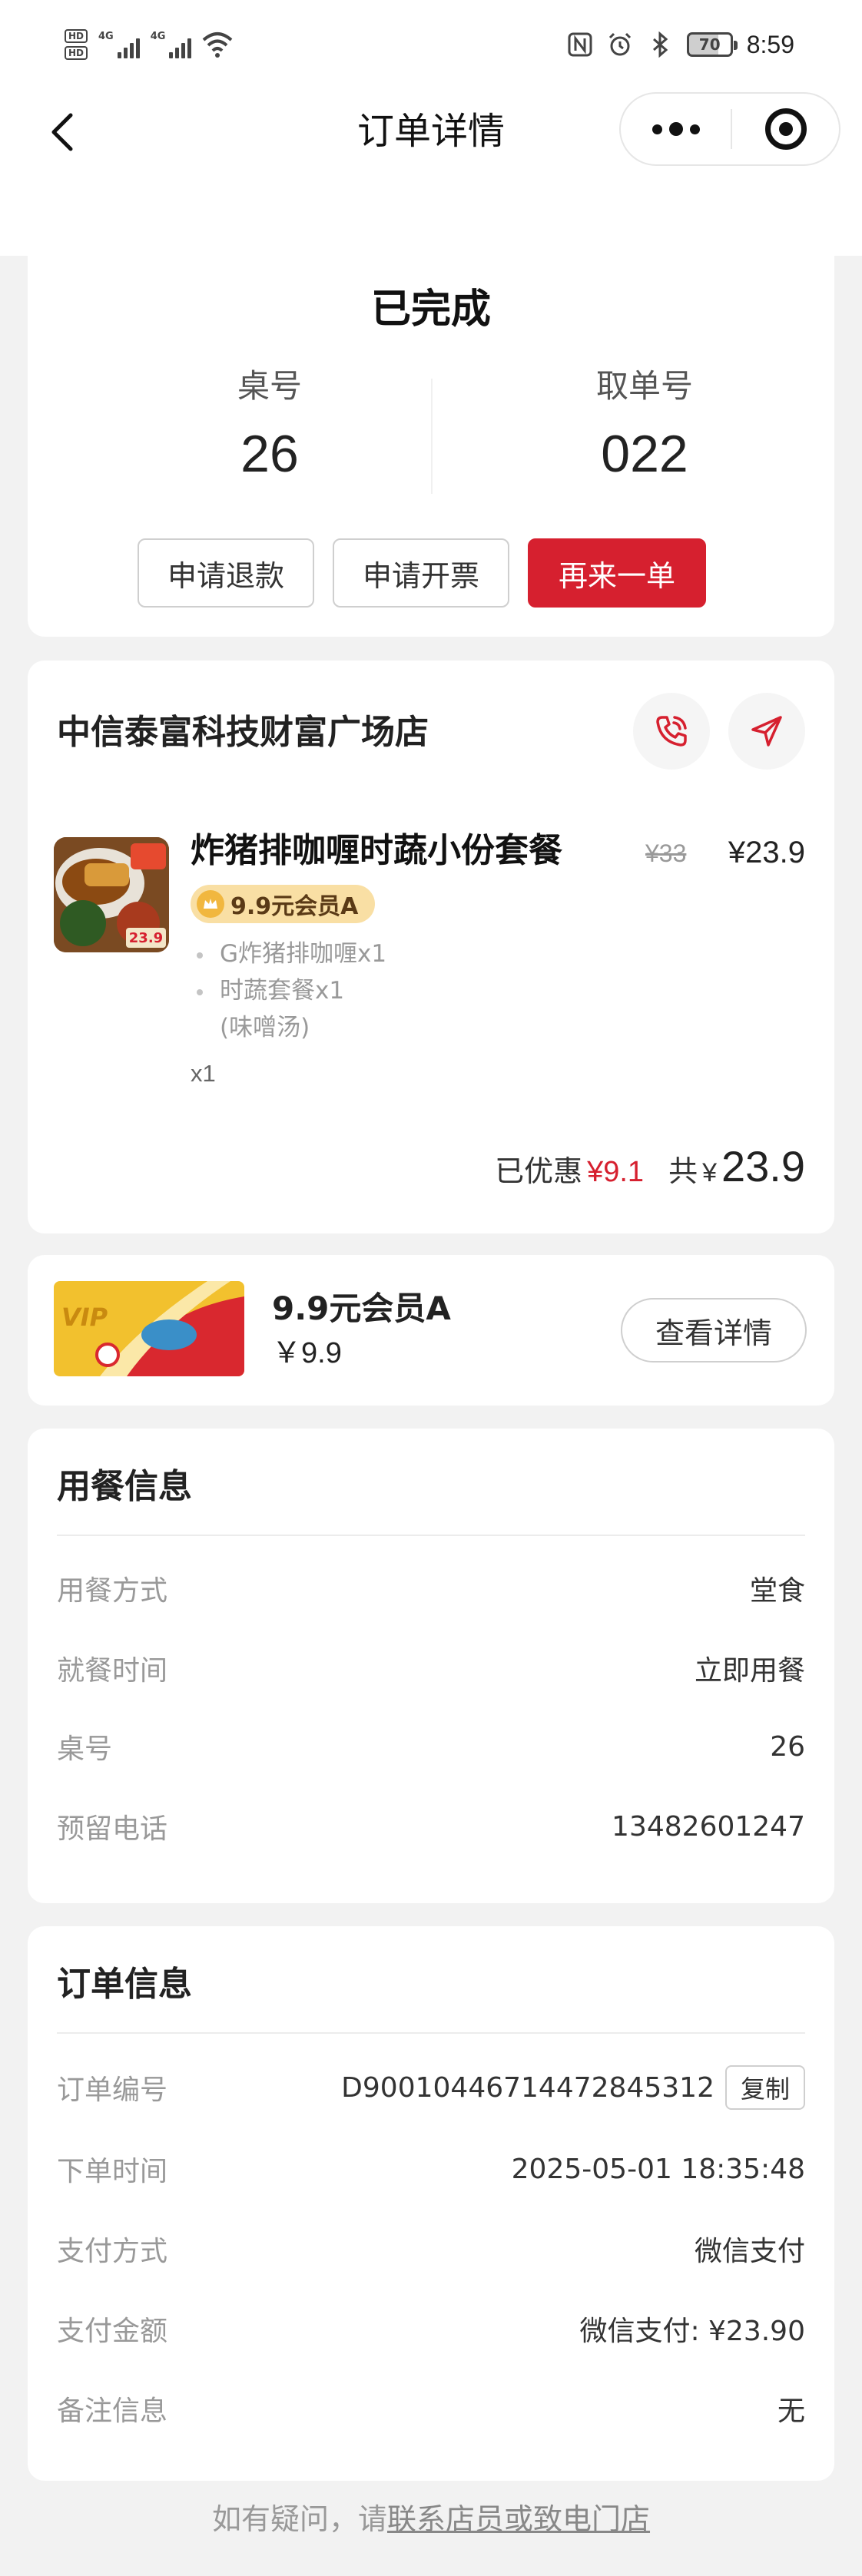 Image resolution: width=862 pixels, height=2576 pixels. I want to click on info-value: 微信支付, so click(749, 2251).